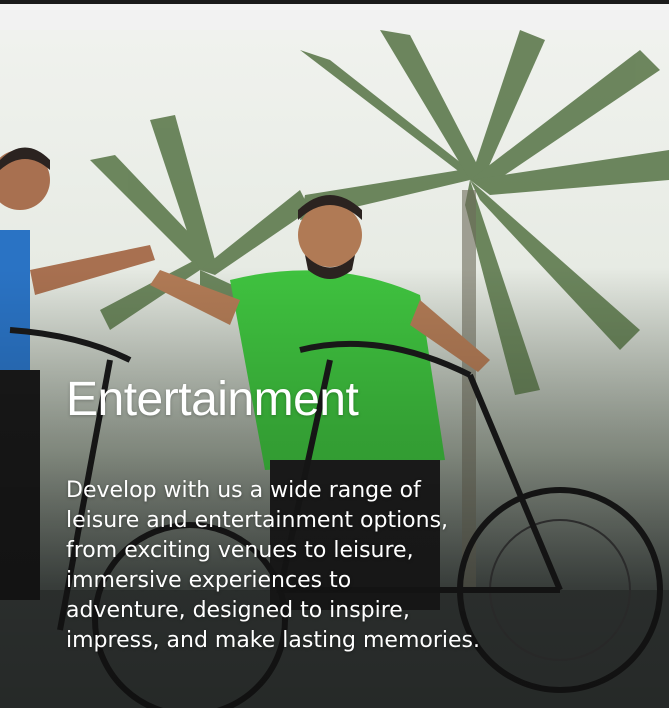 Image resolution: width=669 pixels, height=708 pixels. Describe the element at coordinates (273, 640) in the screenshot. I see `description-line: impress, and make lasting memories.` at that location.